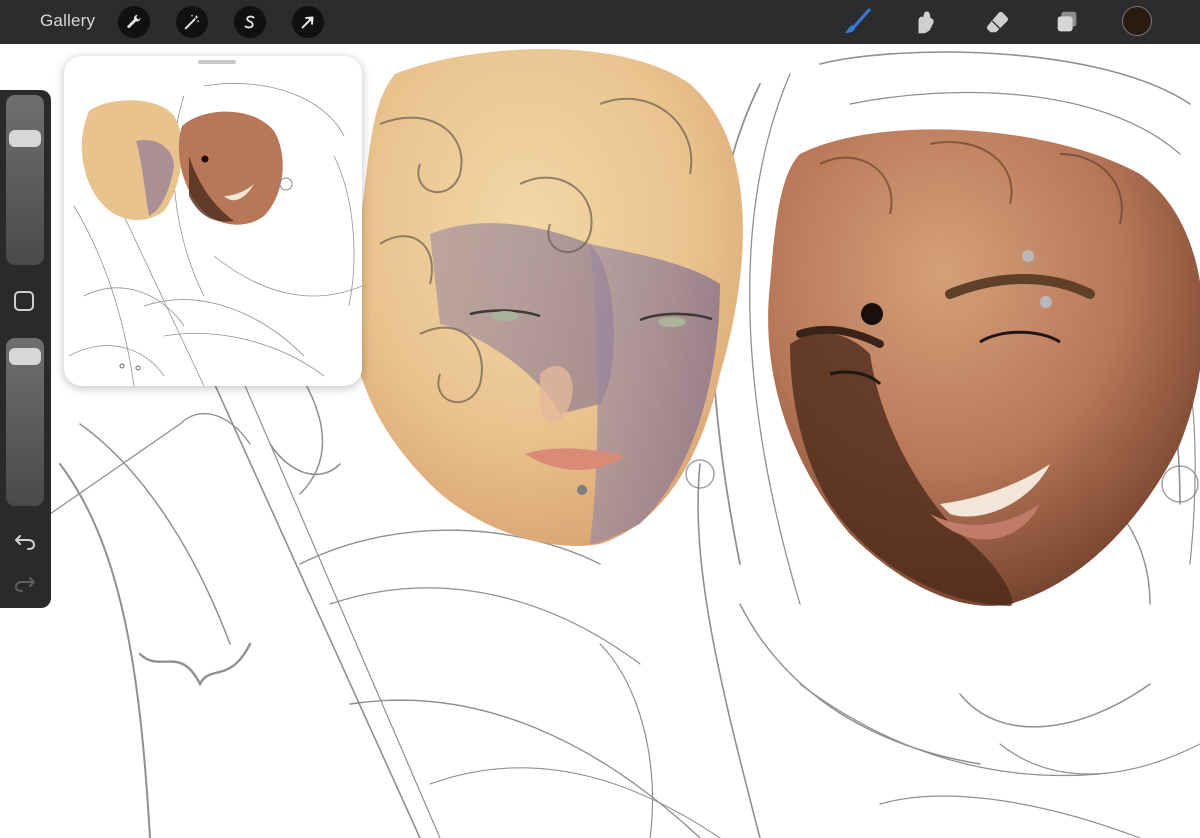  I want to click on magic-wand-icon, so click(192, 22).